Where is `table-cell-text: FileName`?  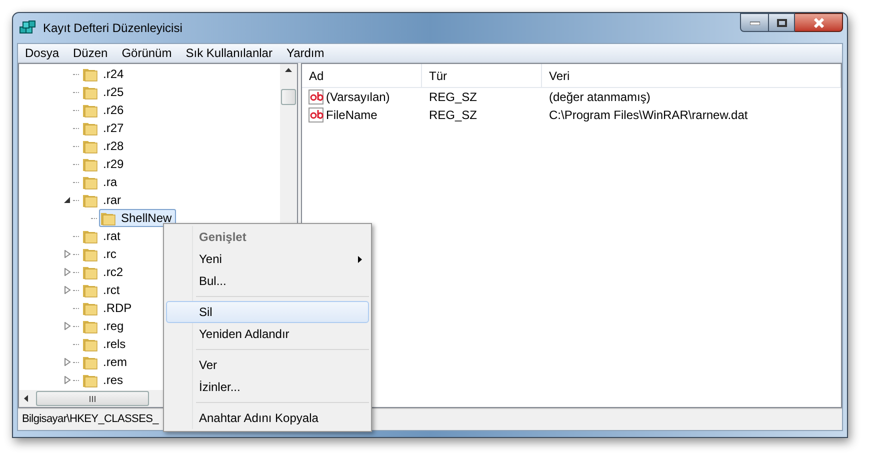 table-cell-text: FileName is located at coordinates (352, 115).